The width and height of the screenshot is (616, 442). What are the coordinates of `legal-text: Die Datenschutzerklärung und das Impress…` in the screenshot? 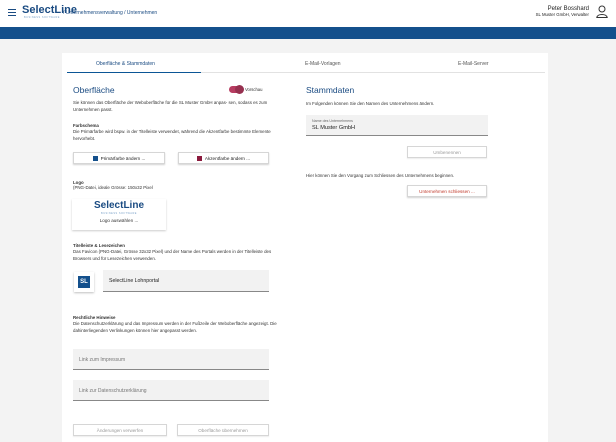 It's located at (175, 327).